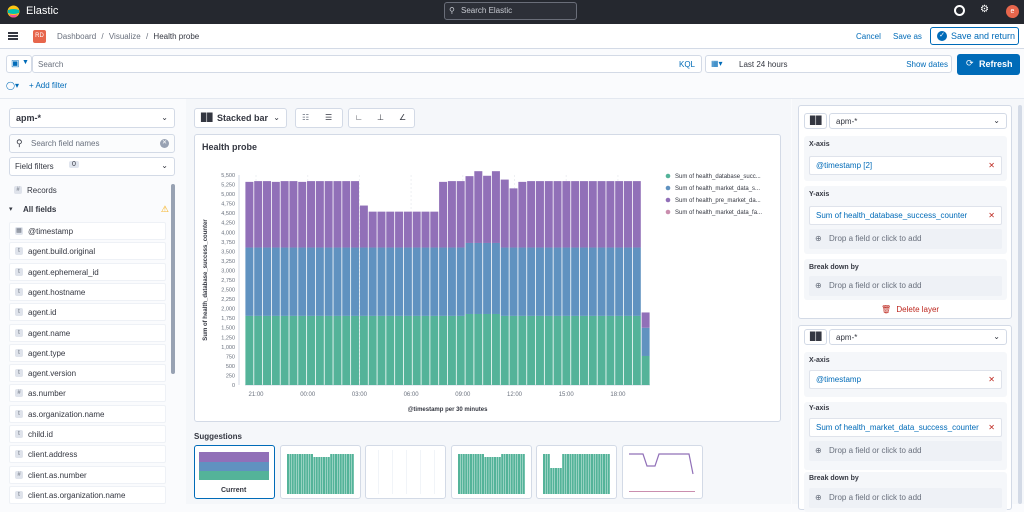  What do you see at coordinates (984, 9) in the screenshot?
I see `news-feed-icon: ⚙` at bounding box center [984, 9].